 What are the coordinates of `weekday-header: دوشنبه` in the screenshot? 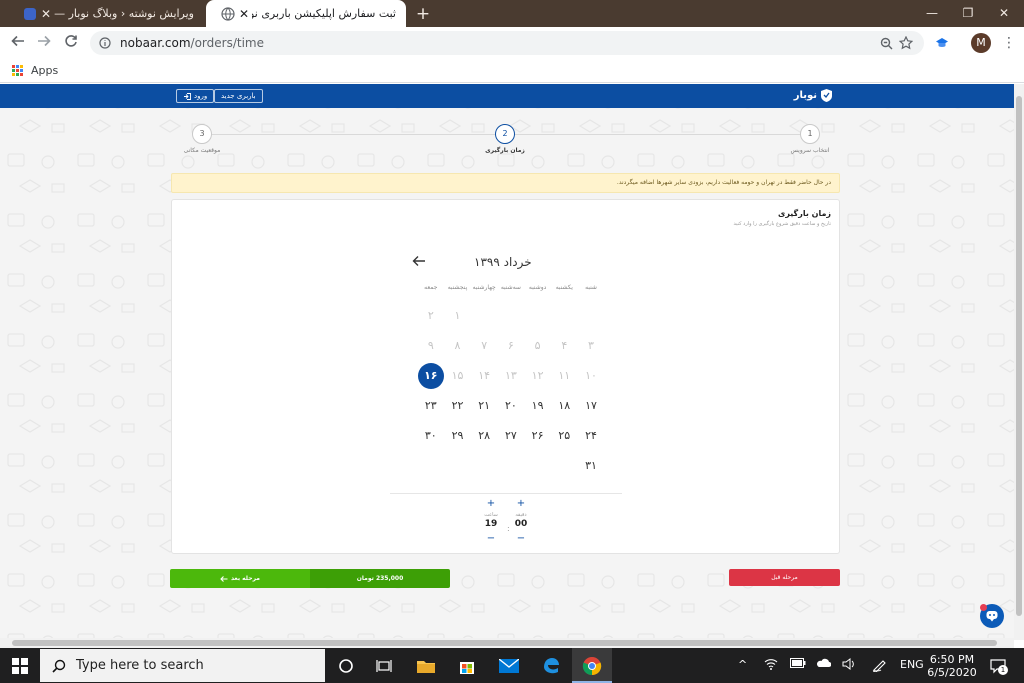 It's located at (537, 287).